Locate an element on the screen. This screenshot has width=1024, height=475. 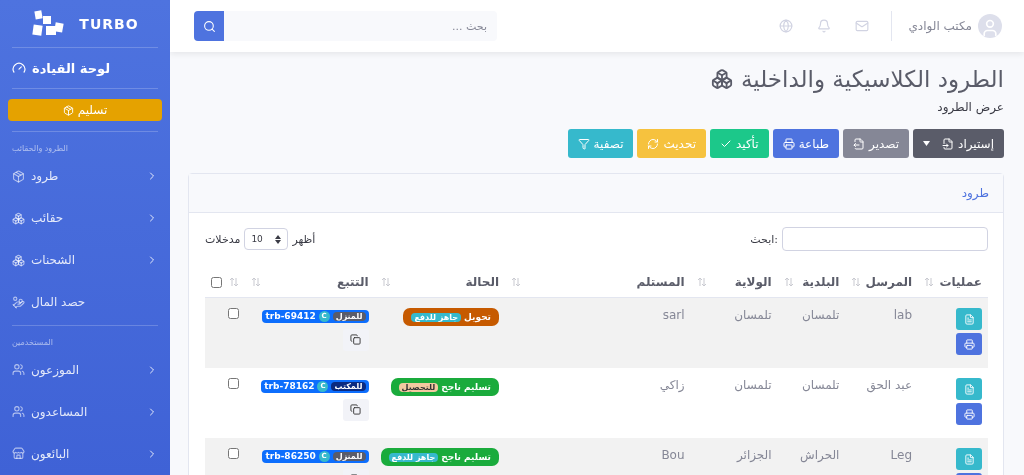
table-cell: عبد الحق is located at coordinates (882, 403).